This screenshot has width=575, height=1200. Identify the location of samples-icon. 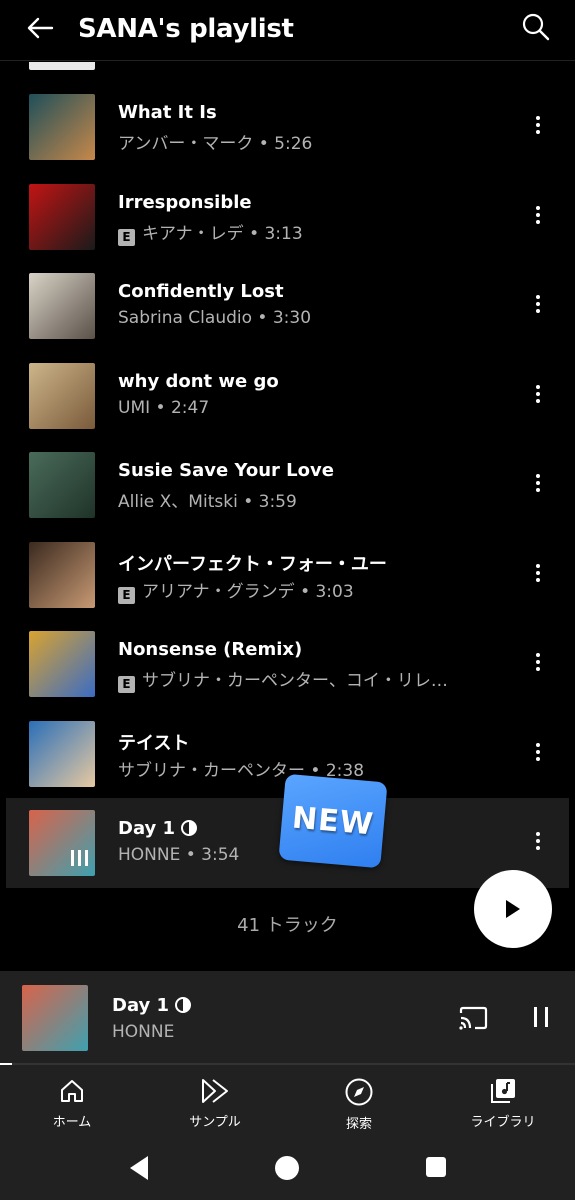
(215, 1091).